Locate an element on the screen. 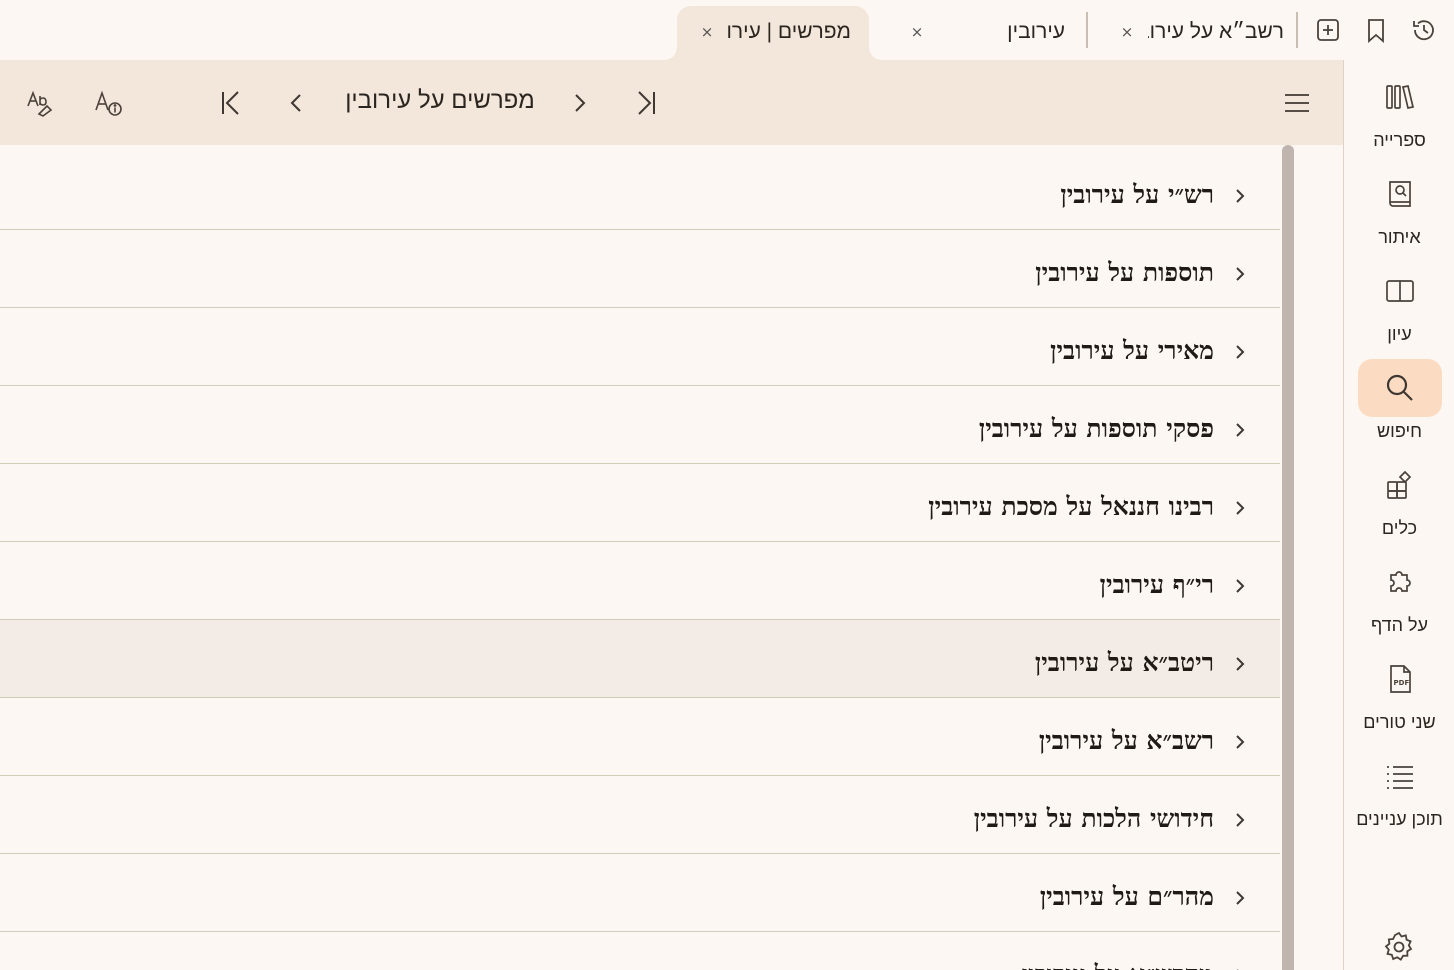 This screenshot has height=970, width=1454. nav-label: איתור is located at coordinates (1399, 237).